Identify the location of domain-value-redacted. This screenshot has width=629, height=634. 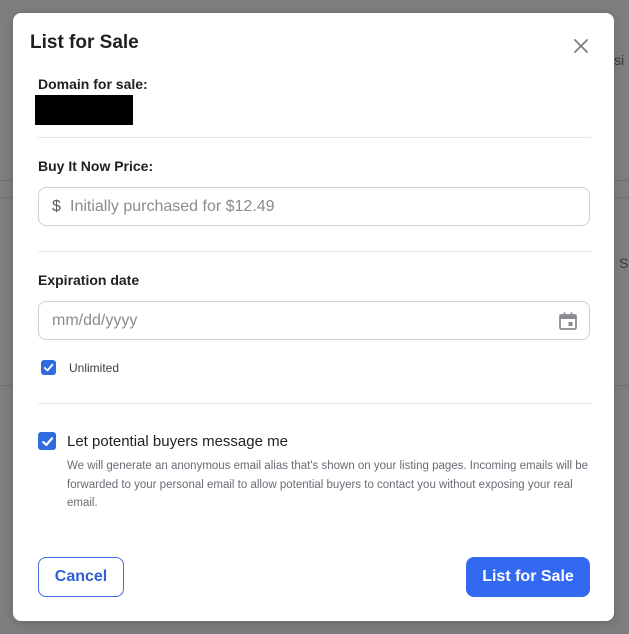
(84, 110).